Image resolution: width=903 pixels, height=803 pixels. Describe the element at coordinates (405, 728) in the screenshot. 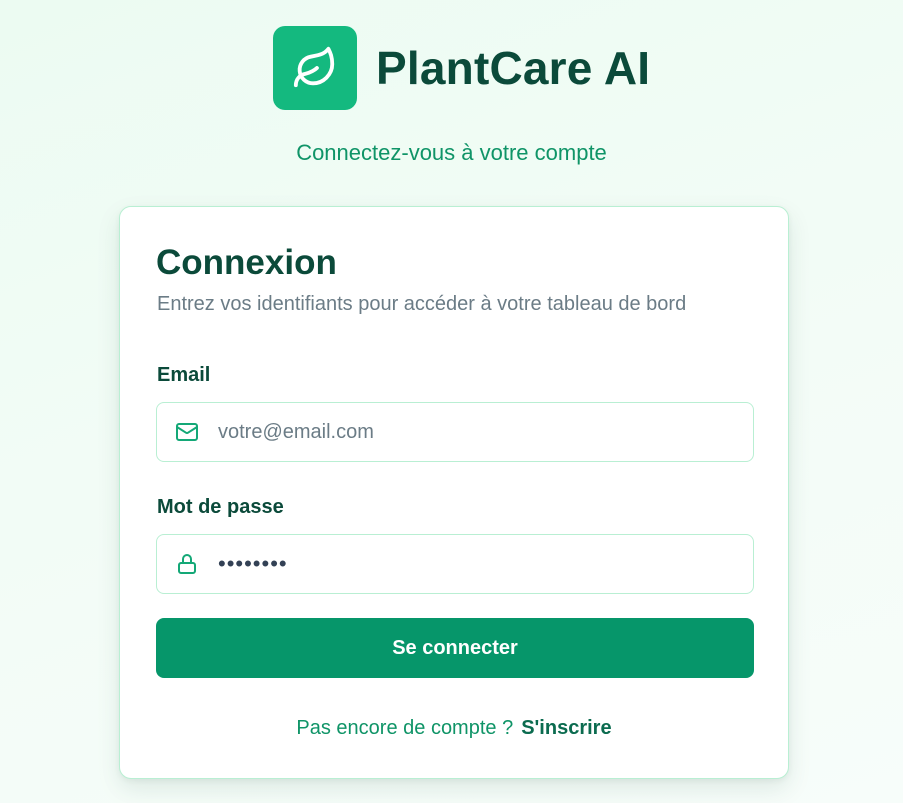

I see `signup-prompt: Pas encore de compte ?` at that location.